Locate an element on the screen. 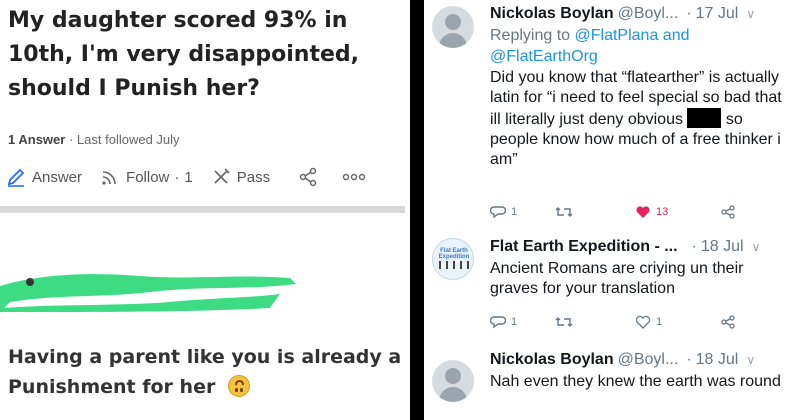 The height and width of the screenshot is (420, 800). tweet-header: Nickolas Boylan @Boyl... · 17 Jul ∨ is located at coordinates (641, 14).